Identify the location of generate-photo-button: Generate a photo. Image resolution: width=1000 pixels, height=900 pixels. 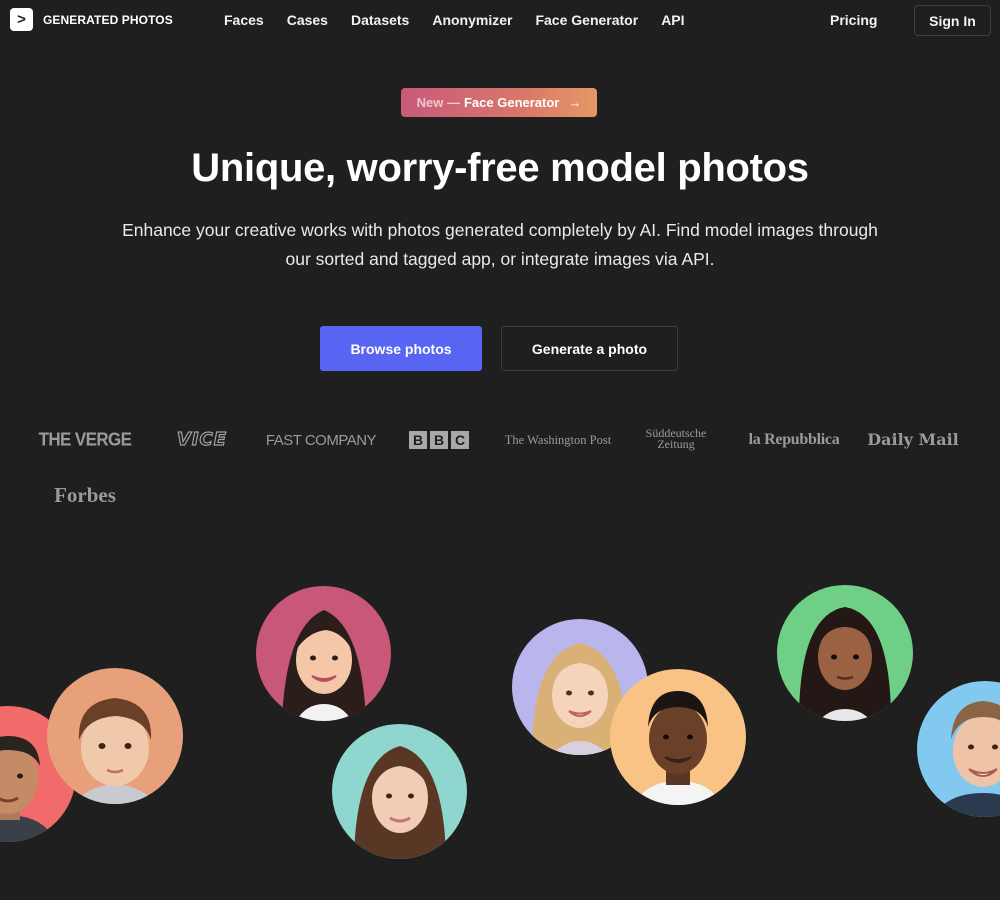
(589, 348).